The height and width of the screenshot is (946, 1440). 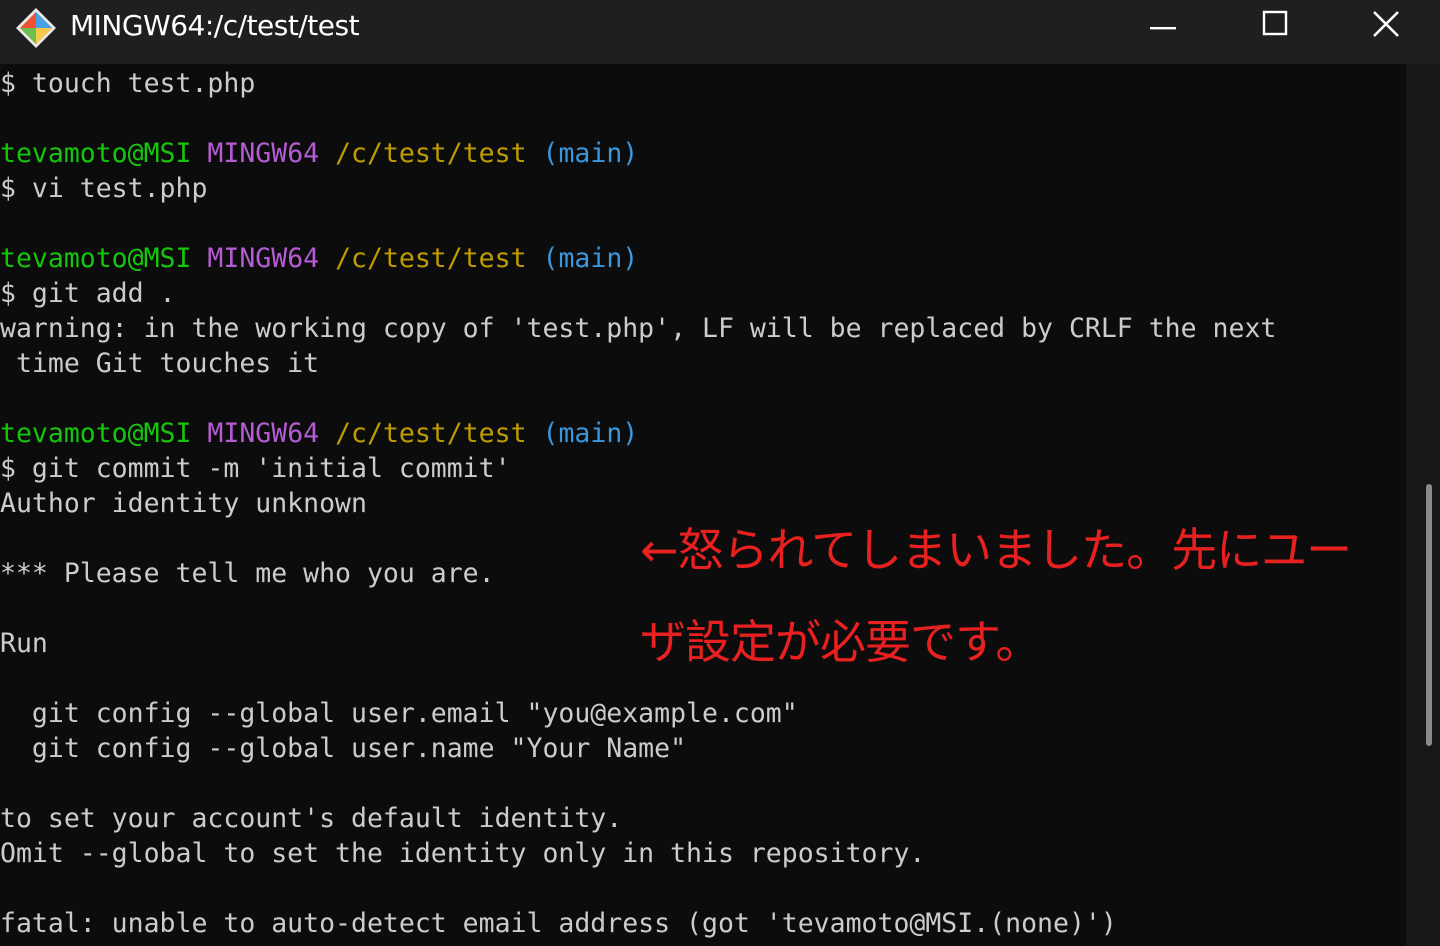 I want to click on maximize-button, so click(x=1276, y=26).